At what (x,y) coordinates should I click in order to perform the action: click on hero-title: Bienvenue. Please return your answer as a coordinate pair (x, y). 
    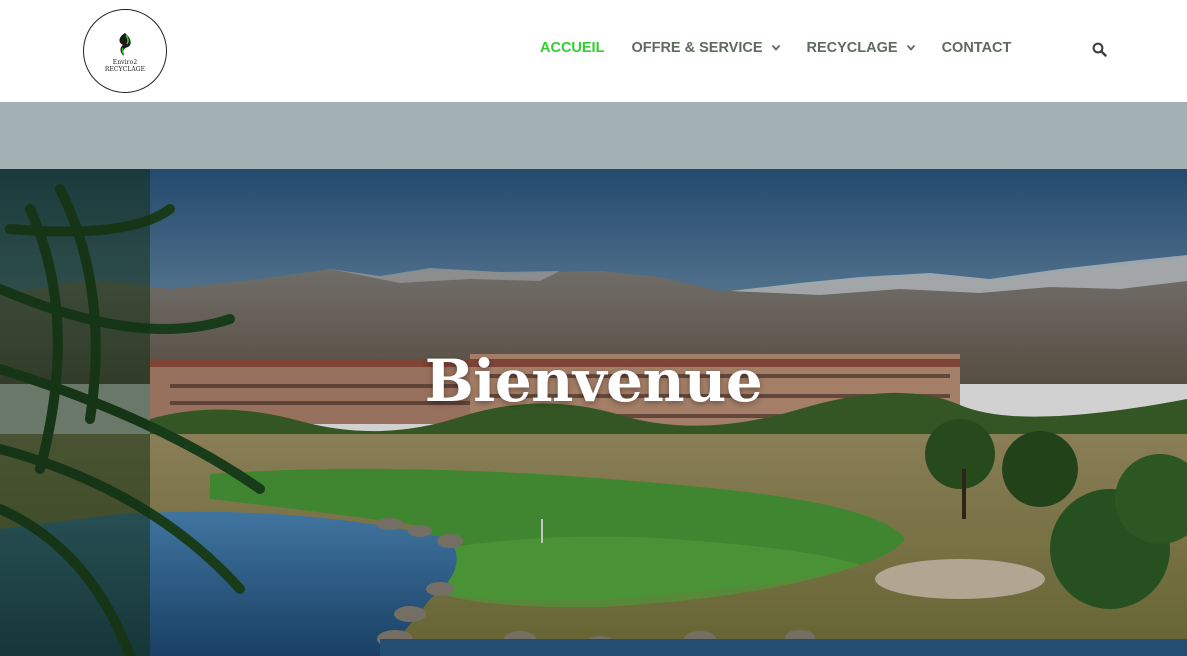
    Looking at the image, I should click on (593, 381).